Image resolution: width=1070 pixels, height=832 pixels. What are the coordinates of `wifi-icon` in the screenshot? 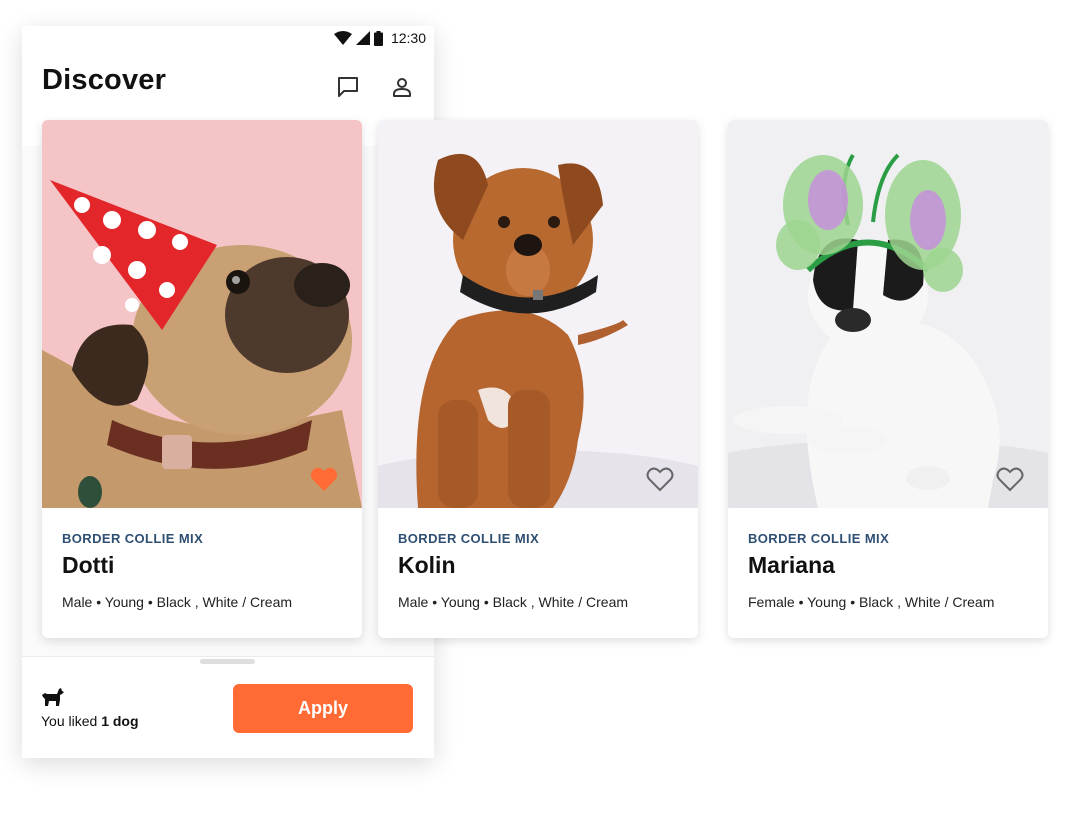 It's located at (342, 38).